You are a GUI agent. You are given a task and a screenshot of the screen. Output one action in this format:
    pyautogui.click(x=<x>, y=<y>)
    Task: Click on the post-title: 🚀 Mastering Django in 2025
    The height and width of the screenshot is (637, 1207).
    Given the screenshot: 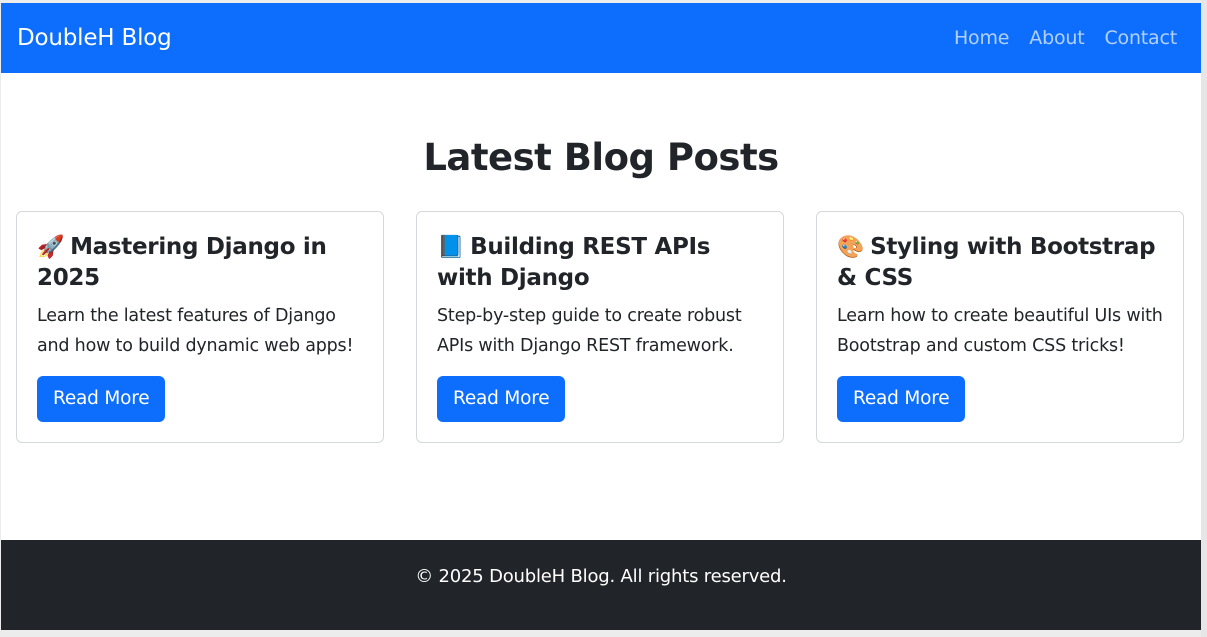 What is the action you would take?
    pyautogui.click(x=200, y=262)
    